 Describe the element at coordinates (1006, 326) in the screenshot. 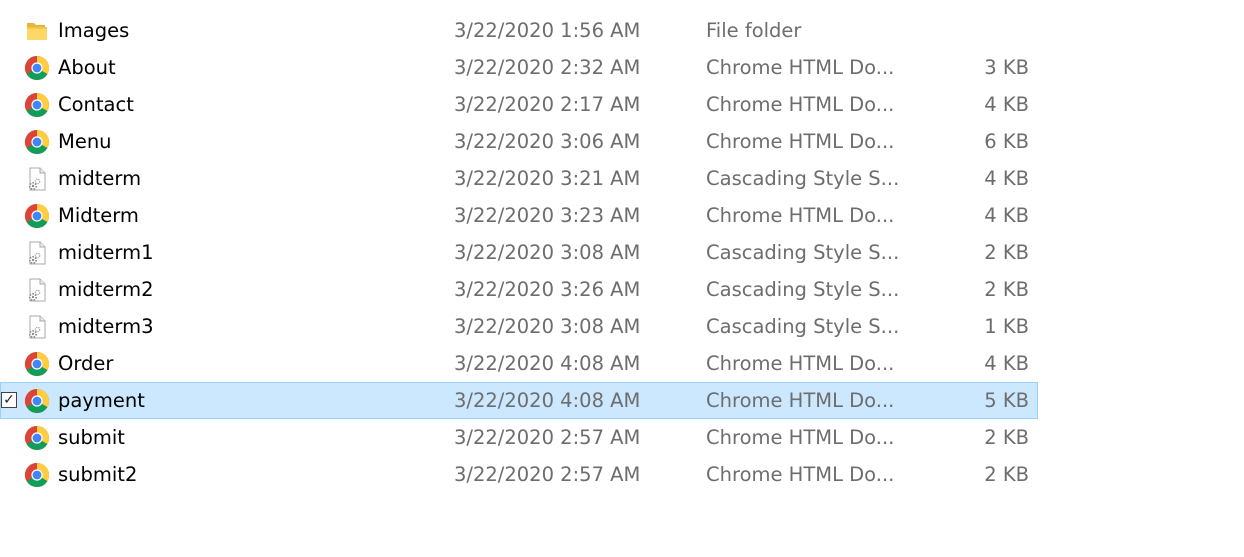

I see `file-size: 1 KB` at that location.